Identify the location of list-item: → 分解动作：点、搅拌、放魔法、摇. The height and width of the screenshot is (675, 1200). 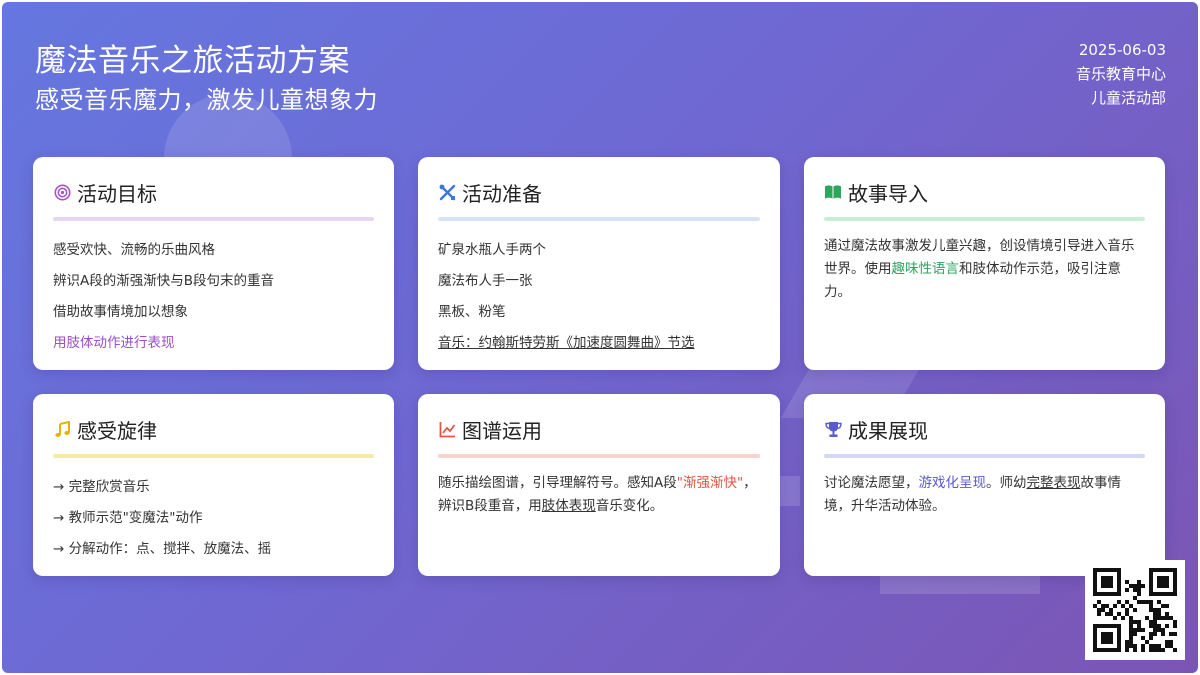
(162, 549).